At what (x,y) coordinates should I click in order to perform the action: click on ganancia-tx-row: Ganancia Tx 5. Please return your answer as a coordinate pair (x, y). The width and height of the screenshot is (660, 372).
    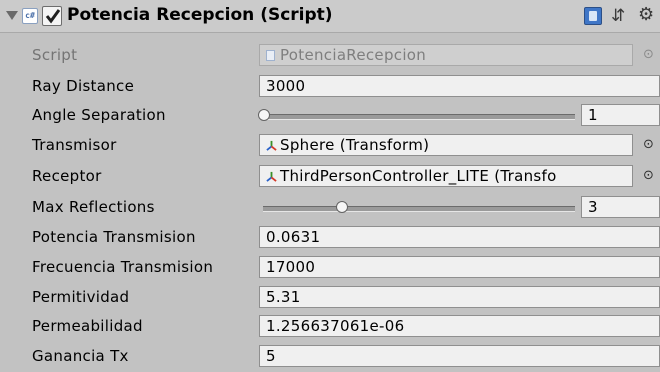
    Looking at the image, I should click on (330, 357).